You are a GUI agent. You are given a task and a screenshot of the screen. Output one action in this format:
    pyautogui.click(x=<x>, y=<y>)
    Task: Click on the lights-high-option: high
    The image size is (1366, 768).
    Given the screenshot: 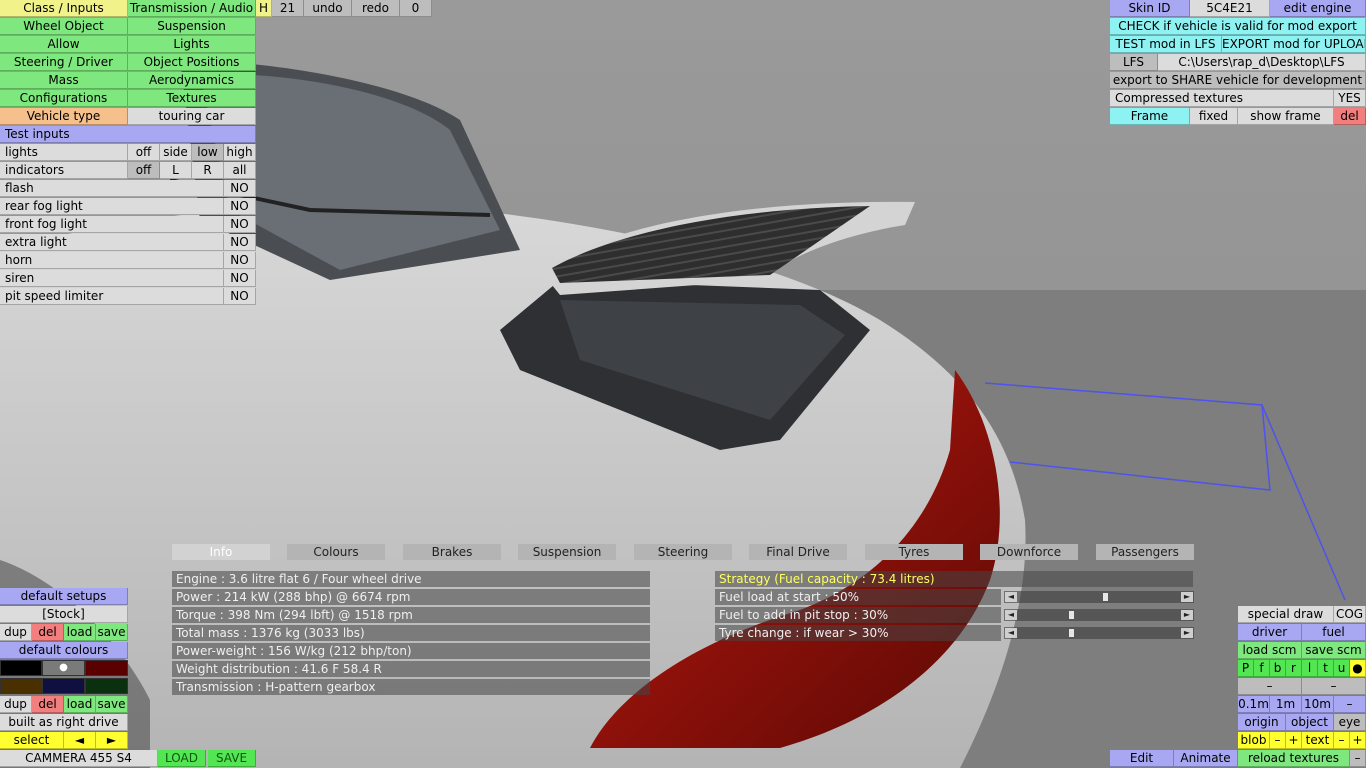 What is the action you would take?
    pyautogui.click(x=240, y=152)
    